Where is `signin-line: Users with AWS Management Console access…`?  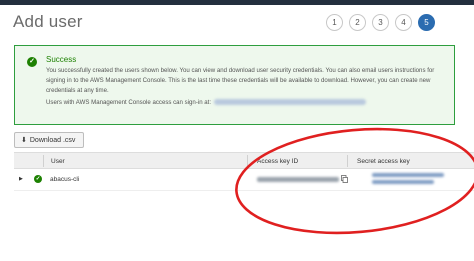 signin-line: Users with AWS Management Console access… is located at coordinates (206, 102).